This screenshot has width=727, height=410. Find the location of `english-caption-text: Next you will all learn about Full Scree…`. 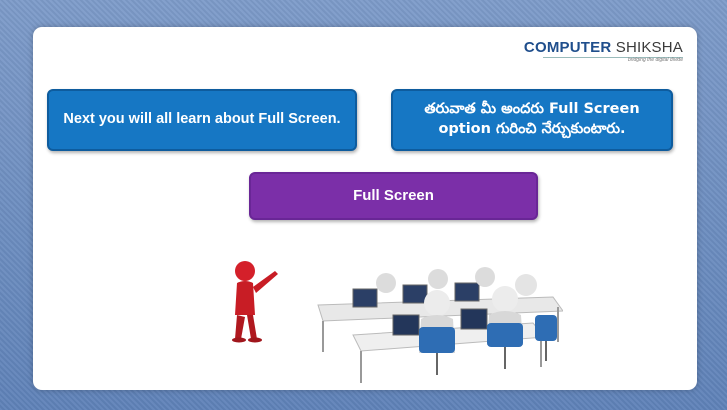

english-caption-text: Next you will all learn about Full Scree… is located at coordinates (202, 119).